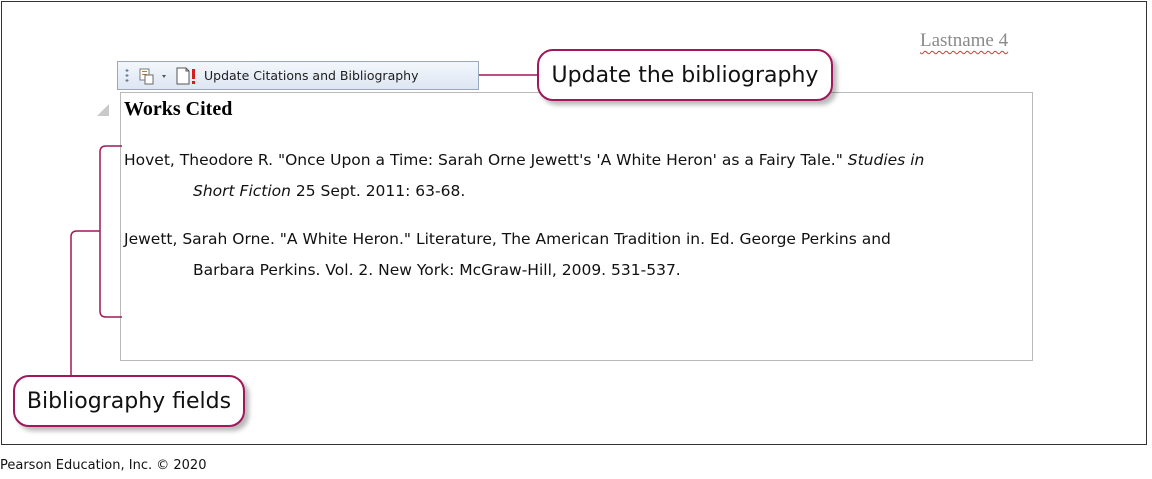 This screenshot has width=1152, height=479. Describe the element at coordinates (685, 75) in the screenshot. I see `update-bibliography-callout: Update the bibliography` at that location.